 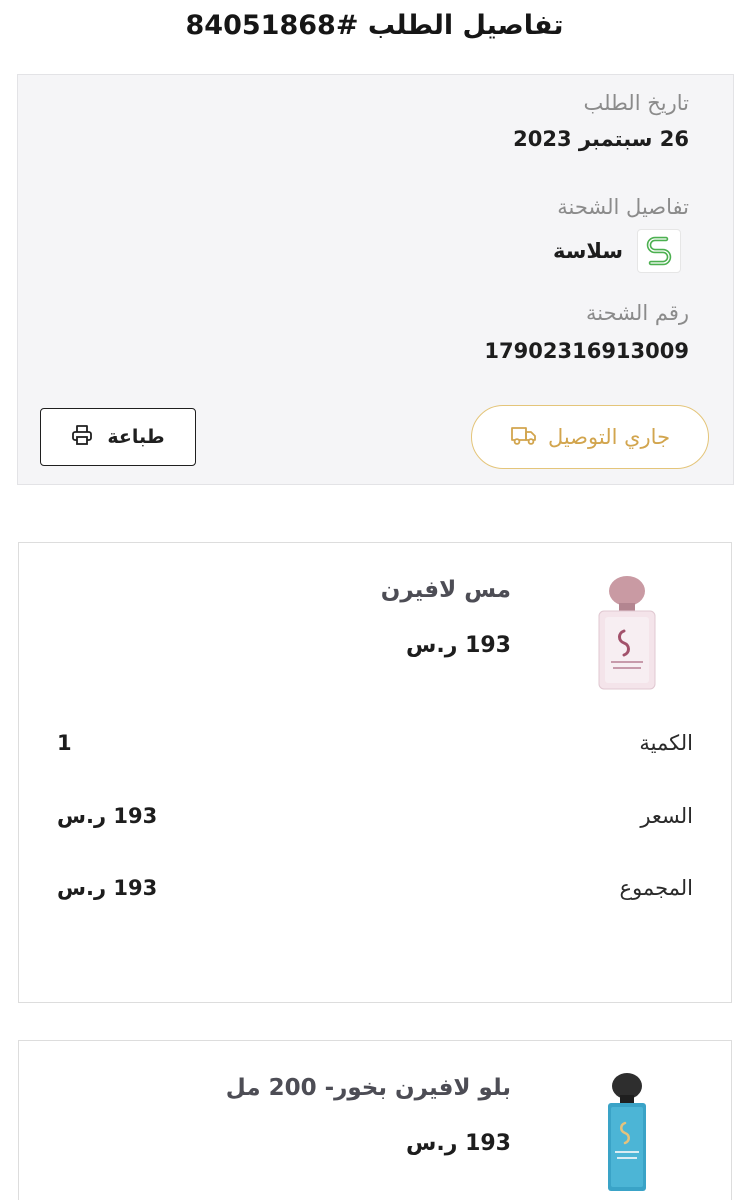 What do you see at coordinates (659, 251) in the screenshot?
I see `smsa-logo-icon` at bounding box center [659, 251].